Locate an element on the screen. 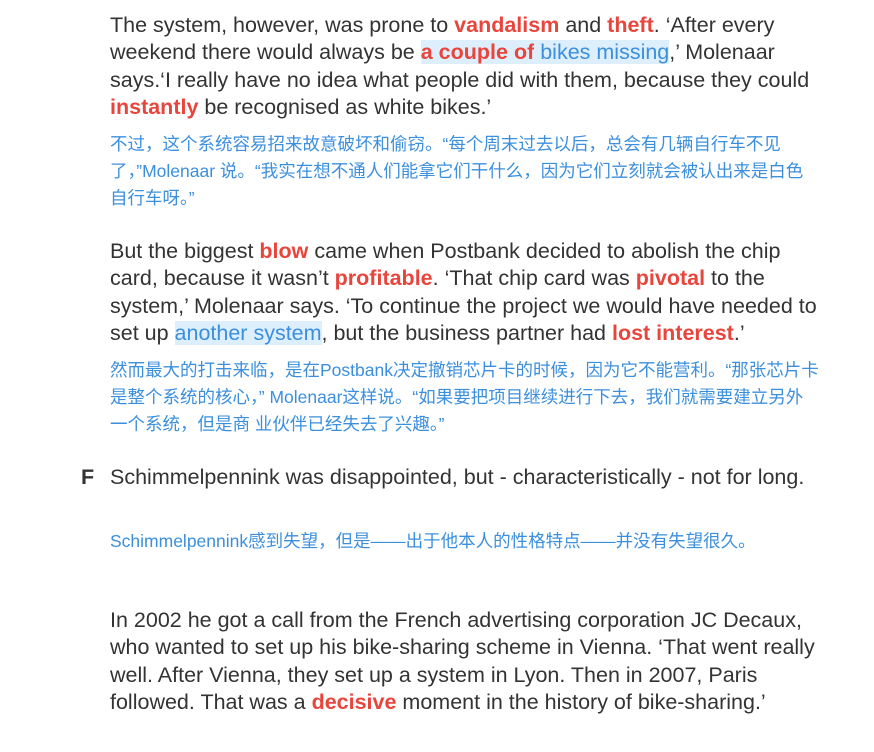  highlighted-keyword: a couple of is located at coordinates (477, 52).